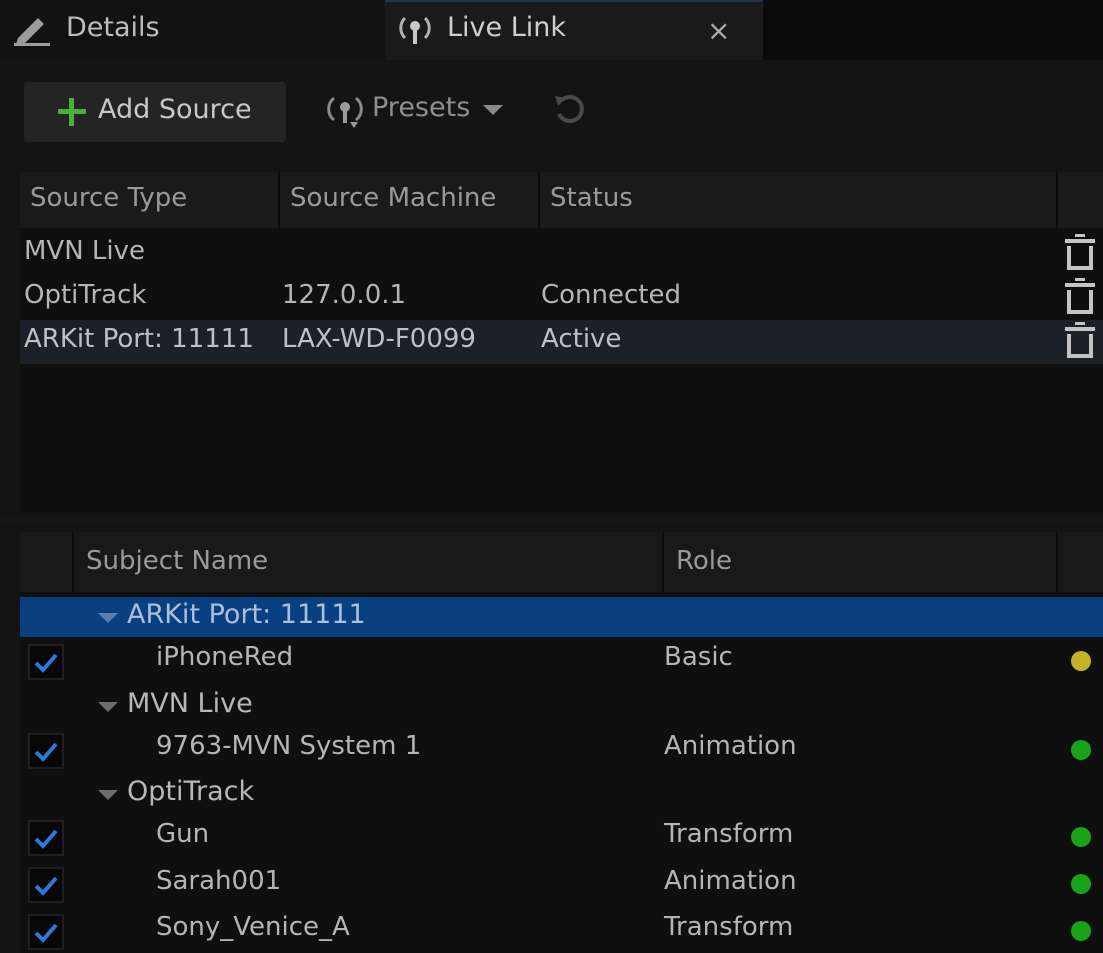 The width and height of the screenshot is (1103, 953). I want to click on add-source-button: Add Source, so click(155, 112).